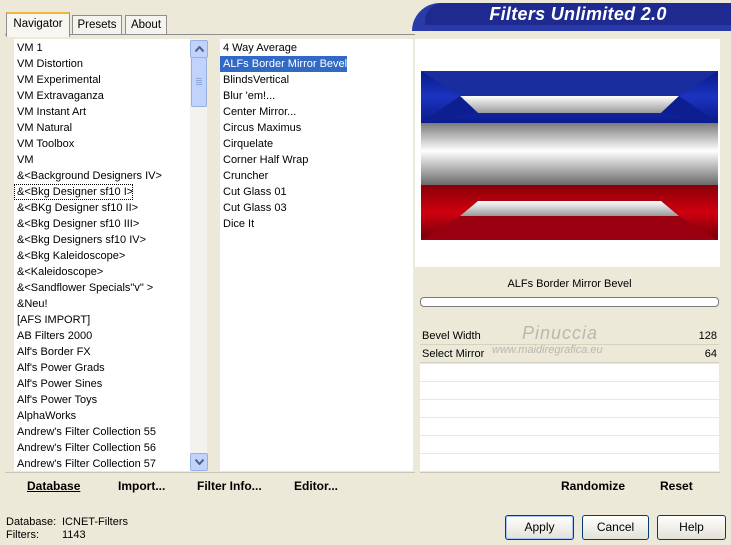 The image size is (731, 545). I want to click on filter-item: Corner Half Wrap, so click(264, 160).